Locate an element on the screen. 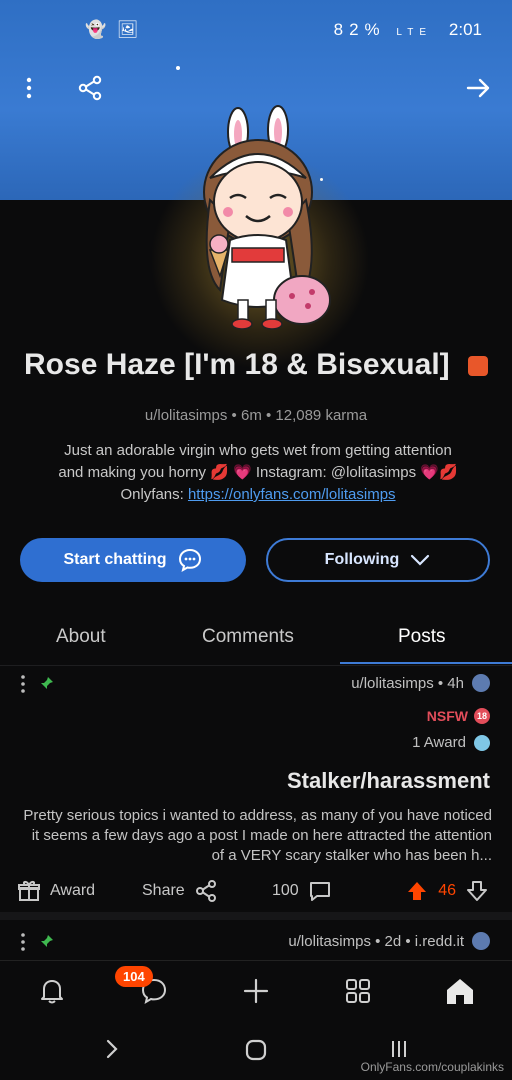 The width and height of the screenshot is (512, 1080). share-label: Share is located at coordinates (163, 890).